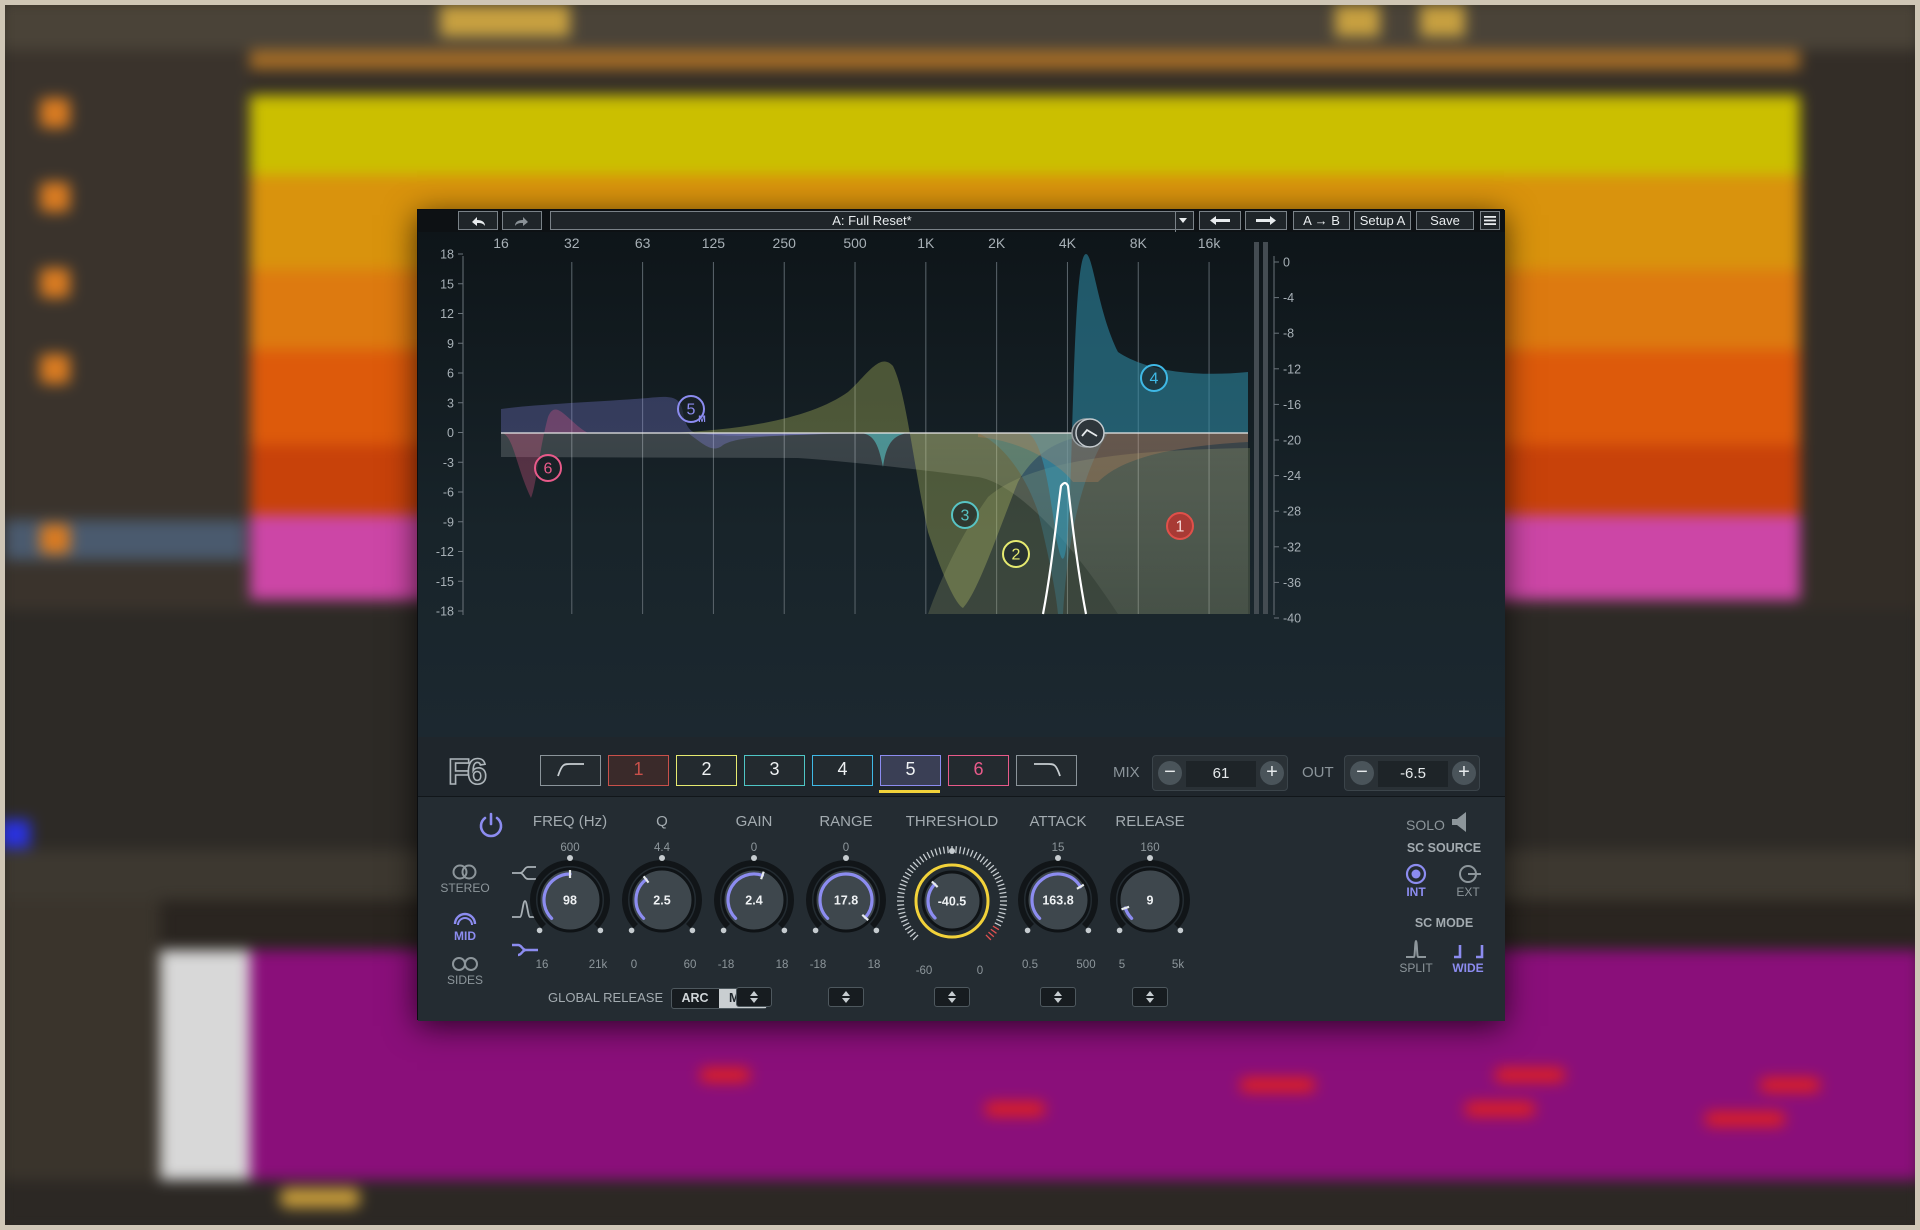 Image resolution: width=1920 pixels, height=1230 pixels. I want to click on ext-plug-icon, so click(1470, 874).